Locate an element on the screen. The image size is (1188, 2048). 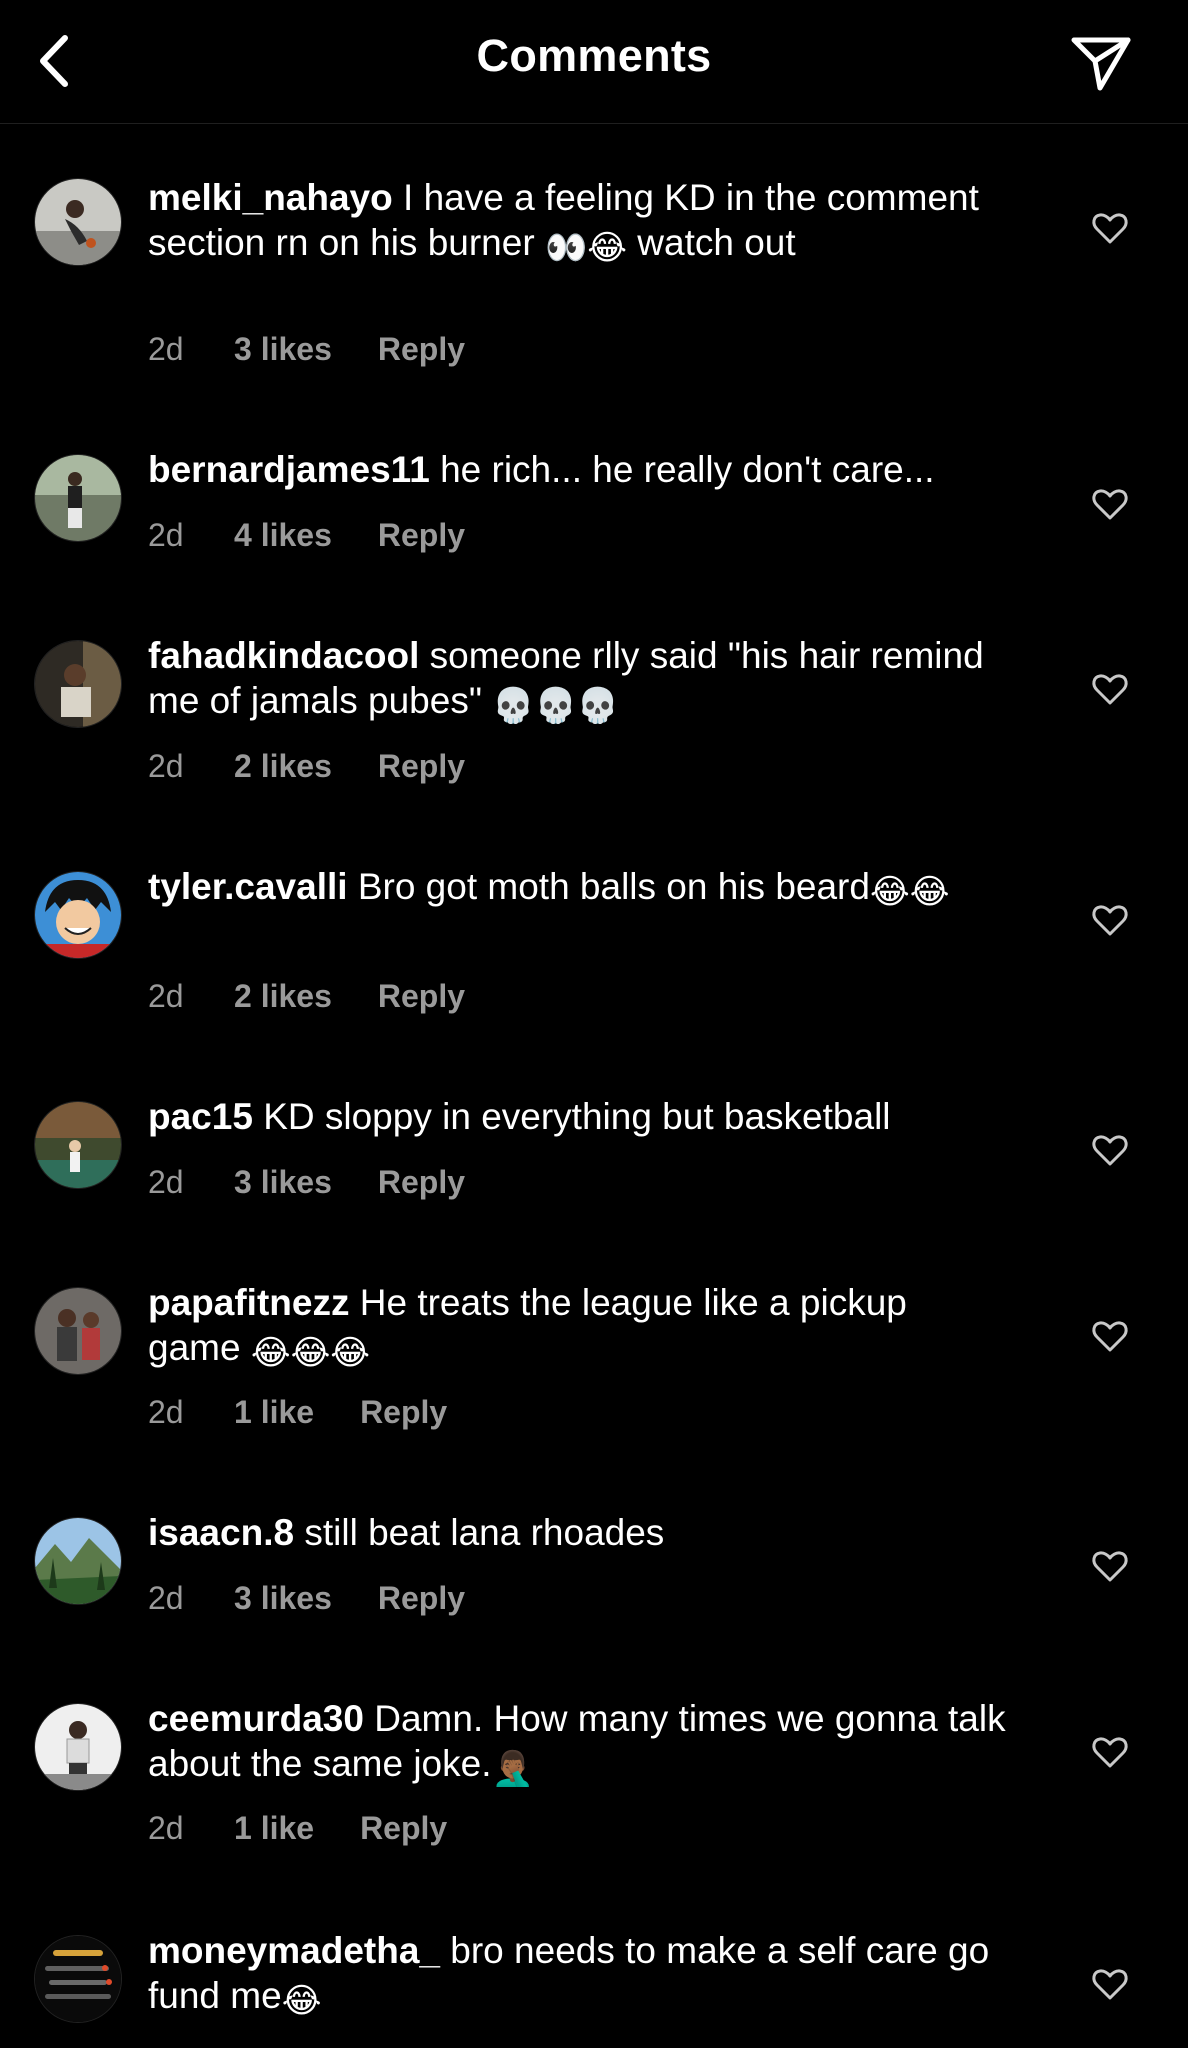
comment-emoji: 🤦🏾‍♂️ is located at coordinates (512, 1769).